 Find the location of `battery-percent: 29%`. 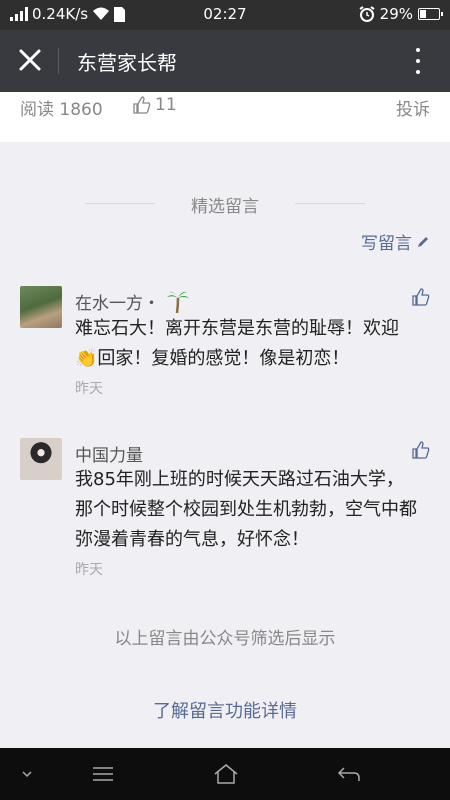

battery-percent: 29% is located at coordinates (396, 14).